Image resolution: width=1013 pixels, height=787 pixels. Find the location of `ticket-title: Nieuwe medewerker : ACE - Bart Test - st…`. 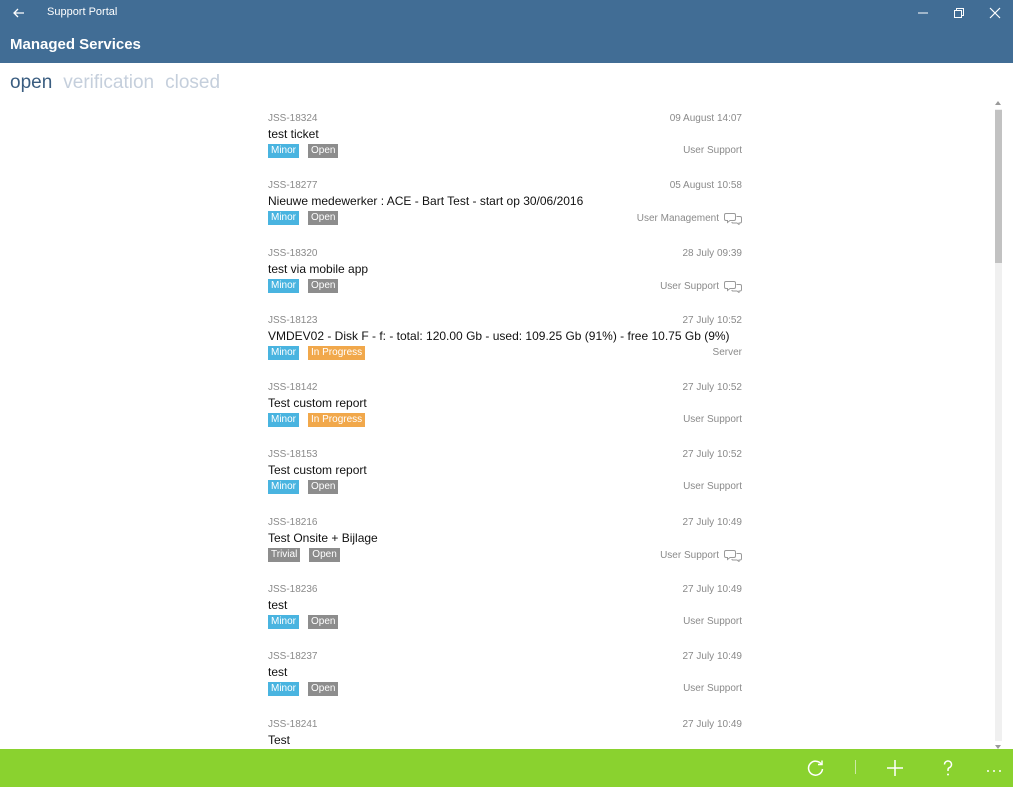

ticket-title: Nieuwe medewerker : ACE - Bart Test - st… is located at coordinates (426, 201).